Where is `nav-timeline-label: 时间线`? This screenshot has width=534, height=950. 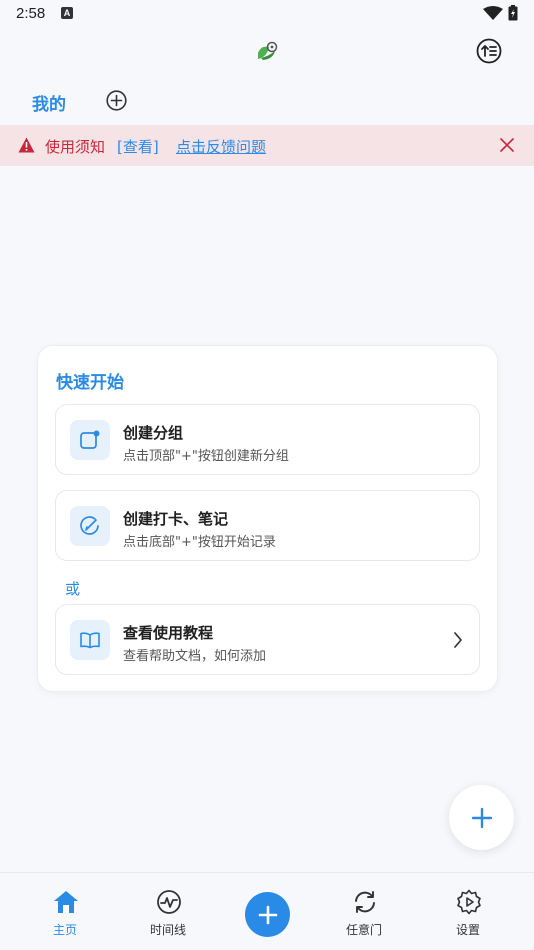
nav-timeline-label: 时间线 is located at coordinates (167, 930).